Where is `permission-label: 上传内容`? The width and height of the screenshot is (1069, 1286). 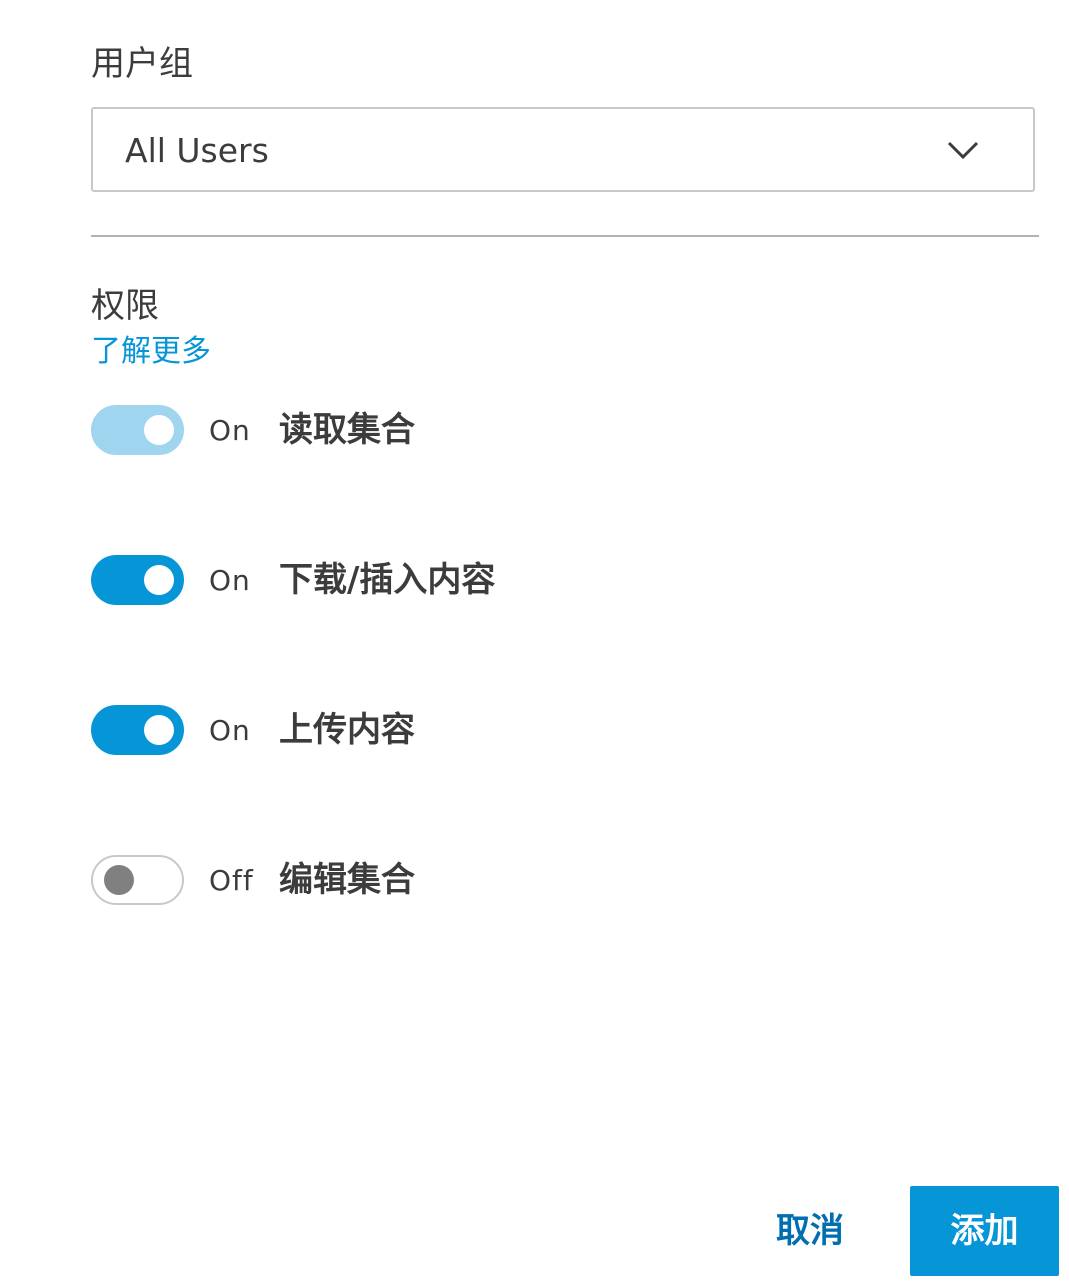 permission-label: 上传内容 is located at coordinates (347, 730).